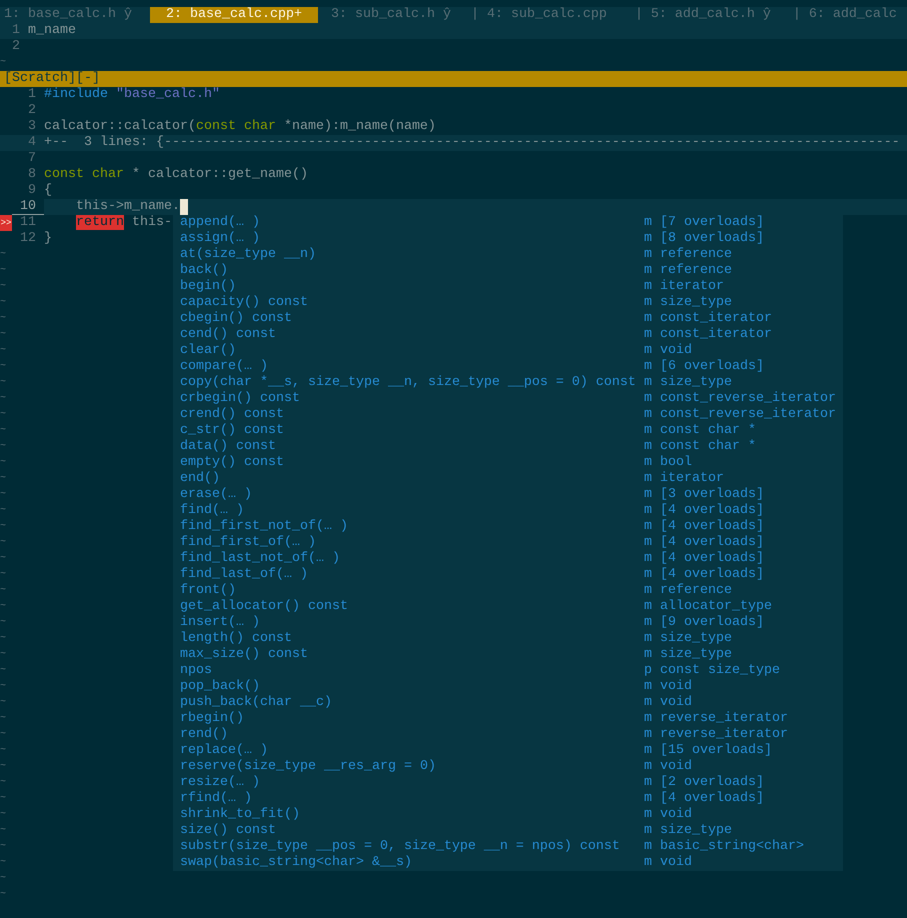 The width and height of the screenshot is (907, 918). What do you see at coordinates (408, 799) in the screenshot?
I see `completion-name: rfind(… )` at bounding box center [408, 799].